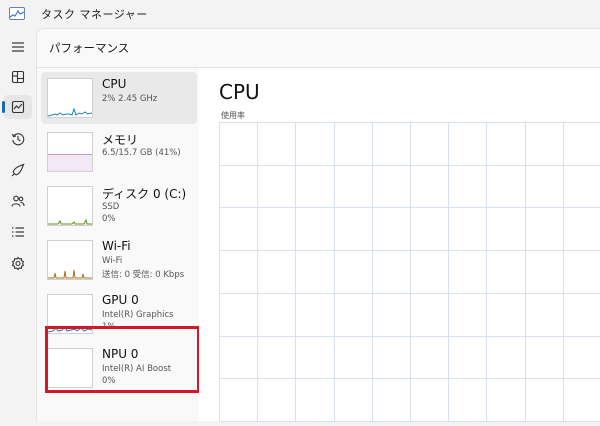 The height and width of the screenshot is (426, 600). What do you see at coordinates (18, 263) in the screenshot?
I see `services-icon` at bounding box center [18, 263].